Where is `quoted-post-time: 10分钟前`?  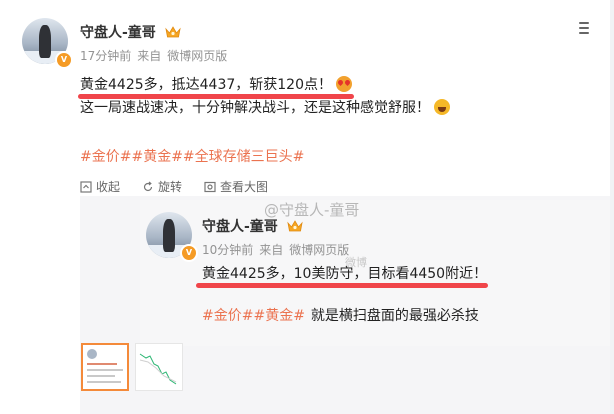
quoted-post-time: 10分钟前 is located at coordinates (228, 250).